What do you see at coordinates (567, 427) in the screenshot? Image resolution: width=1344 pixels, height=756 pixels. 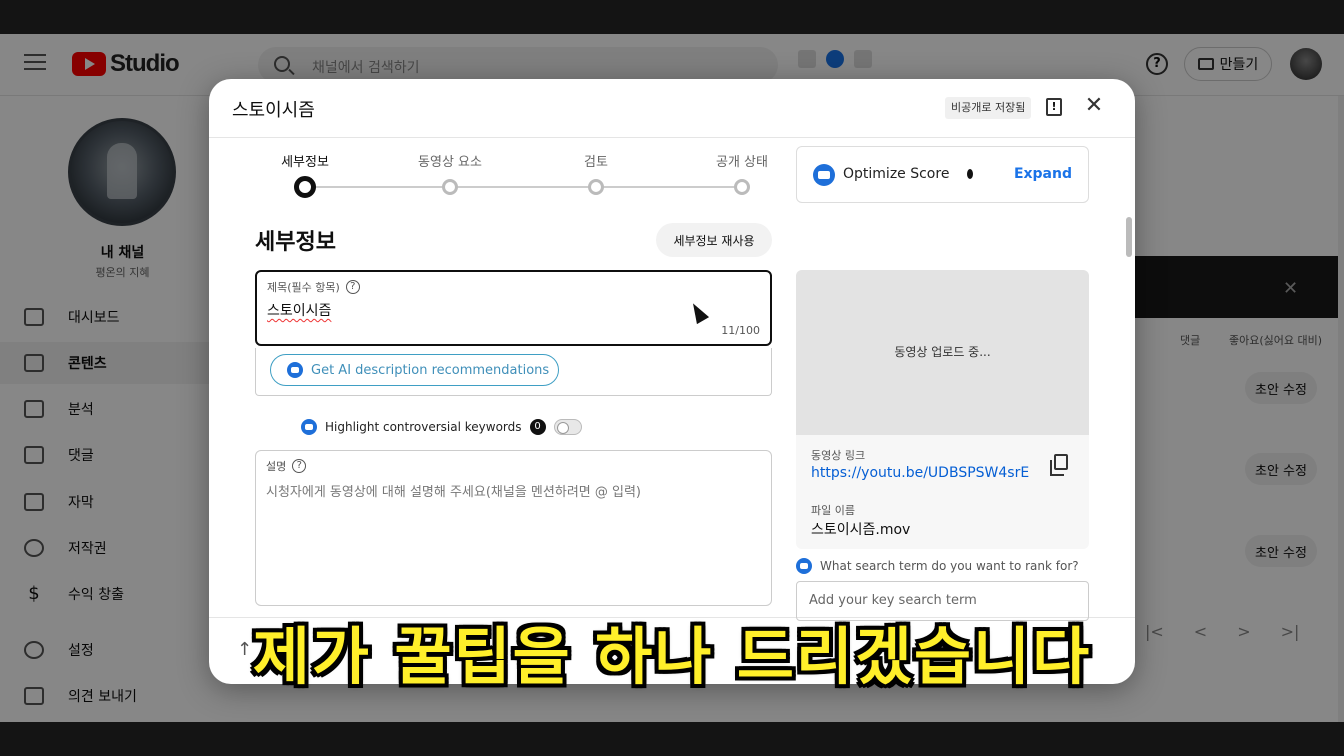 I see `highlight-keywords-toggle` at bounding box center [567, 427].